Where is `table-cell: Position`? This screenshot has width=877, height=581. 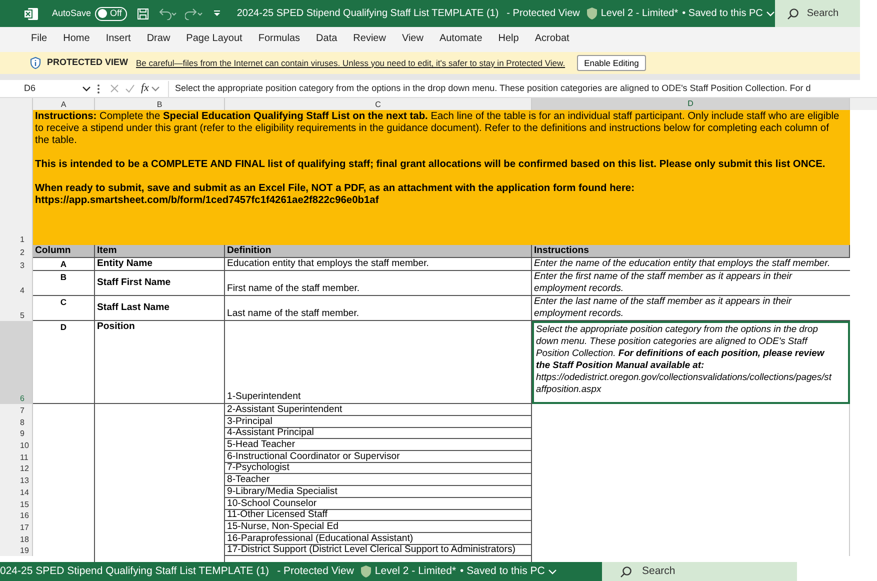 table-cell: Position is located at coordinates (160, 362).